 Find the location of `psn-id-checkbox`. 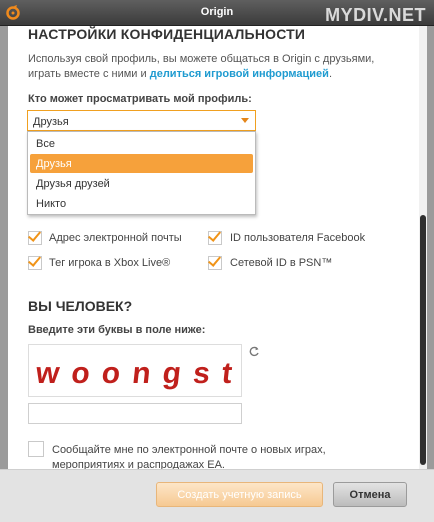

psn-id-checkbox is located at coordinates (214, 261).